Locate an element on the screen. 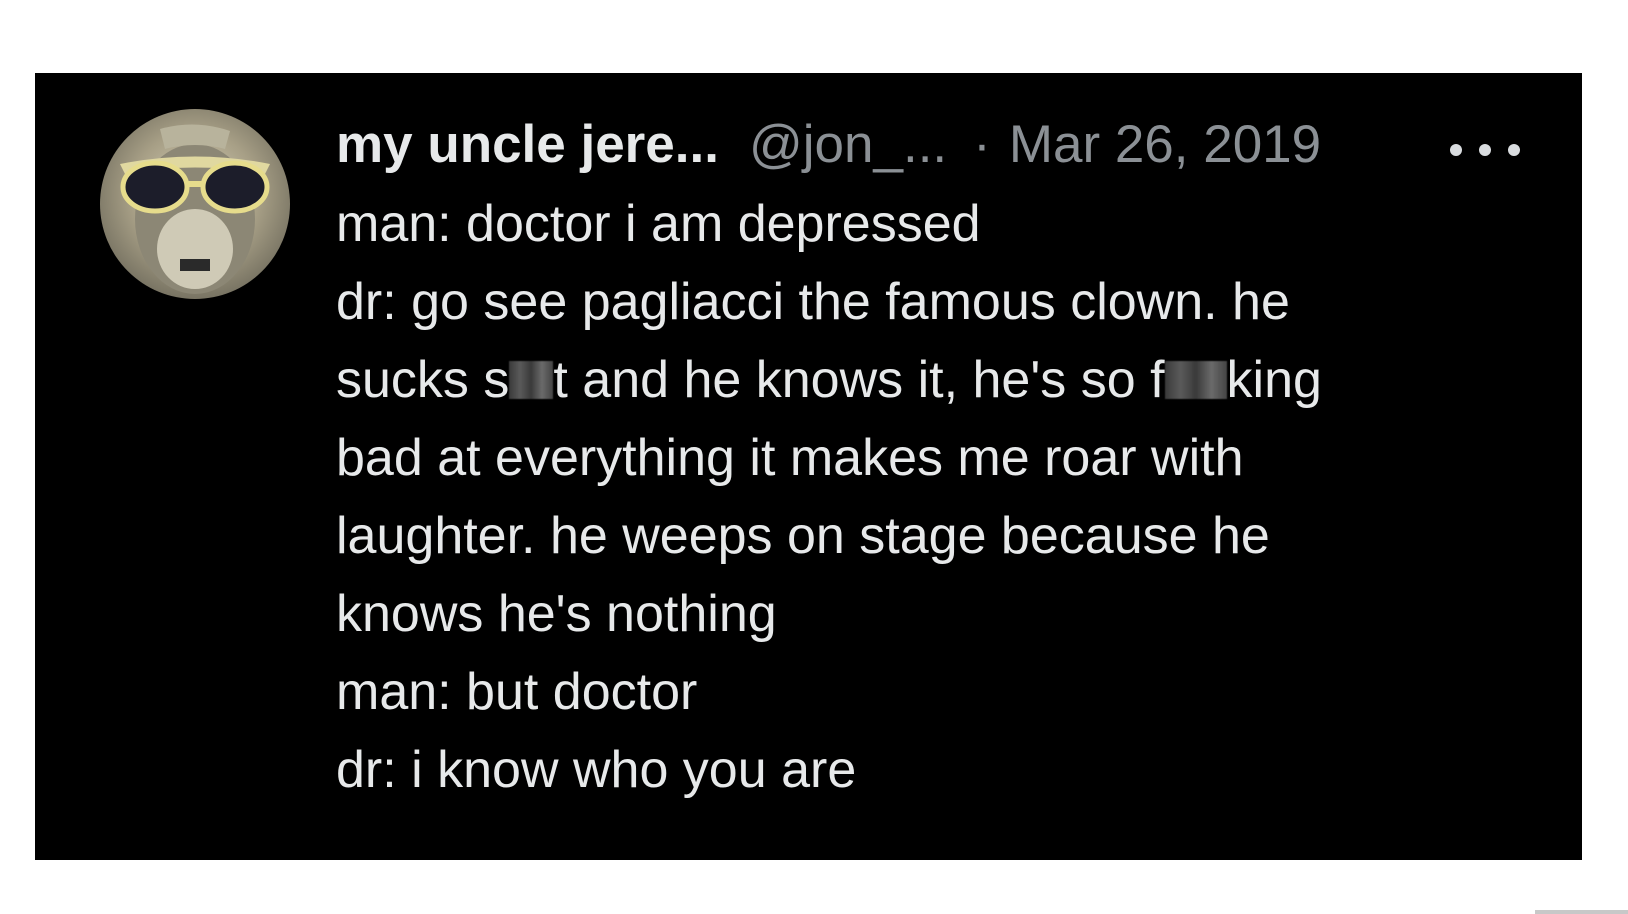 This screenshot has width=1628, height=914. tweet-line: sucks s t and he knows it, he's so f king is located at coordinates (916, 380).